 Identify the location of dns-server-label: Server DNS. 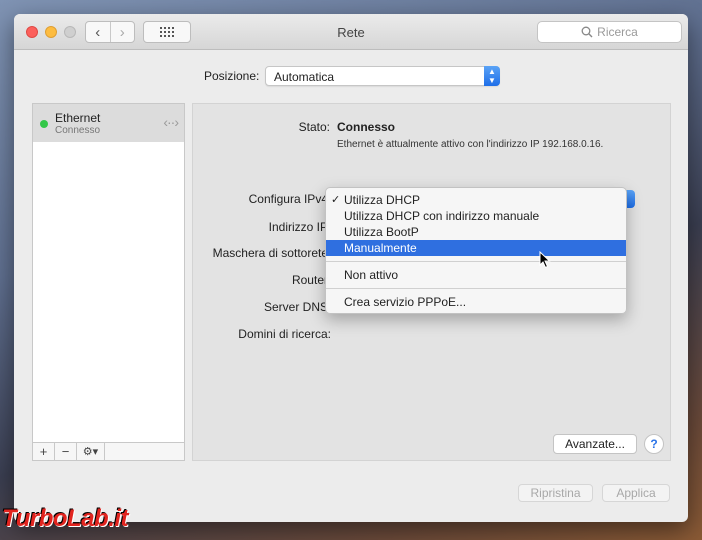
(295, 307).